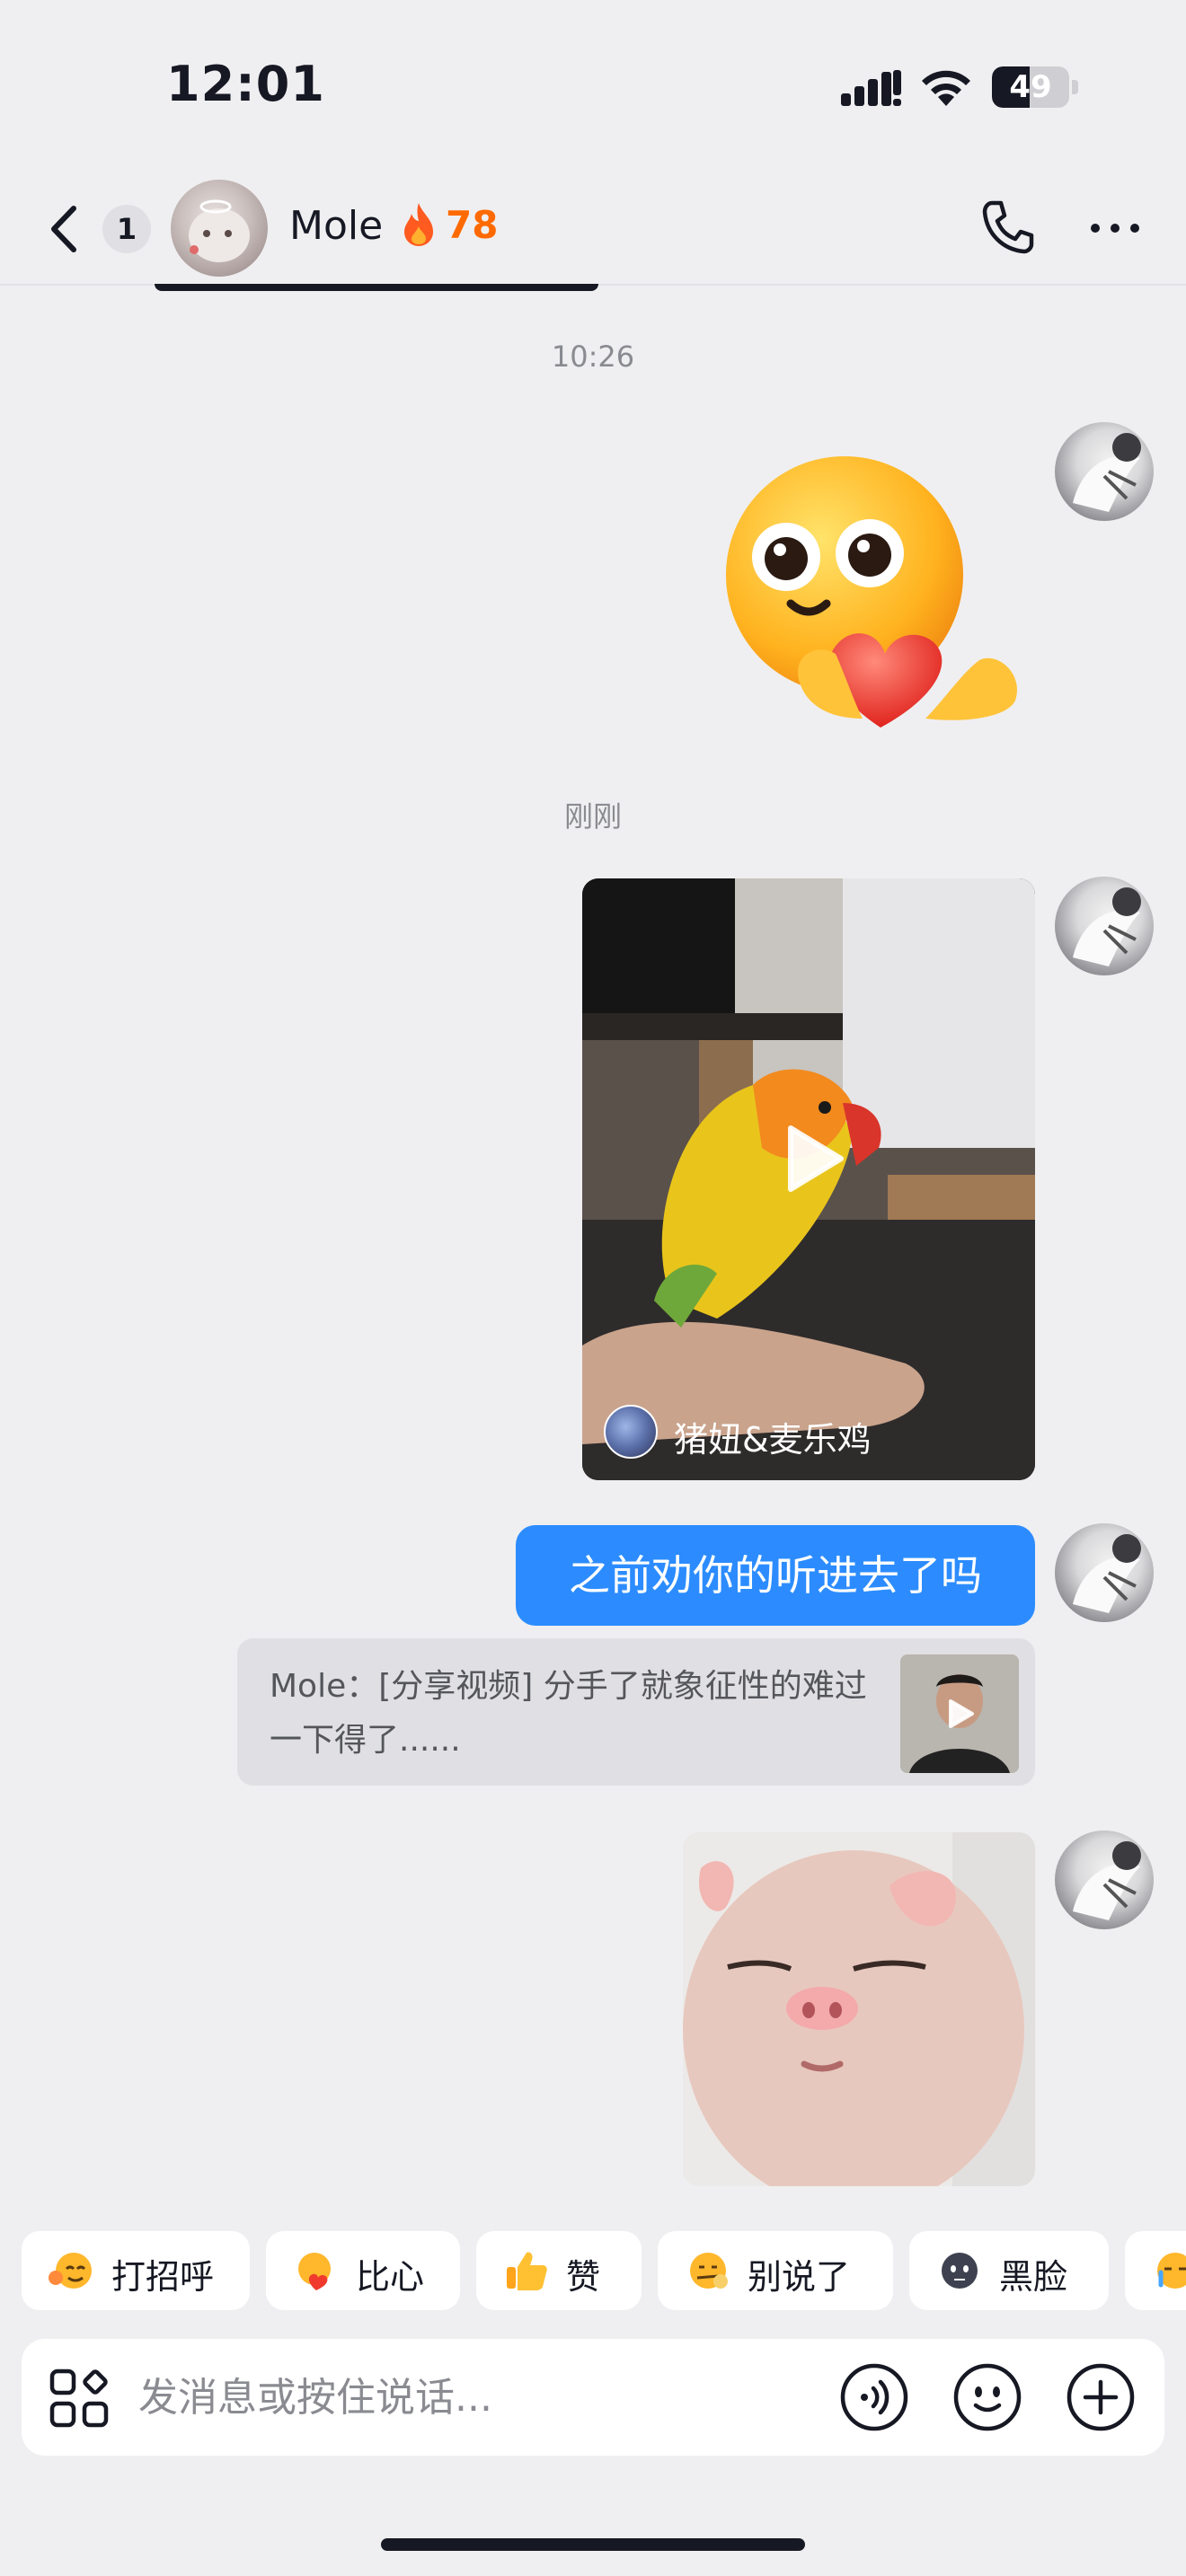  What do you see at coordinates (1155, 2270) in the screenshot?
I see `quick-reply-chip` at bounding box center [1155, 2270].